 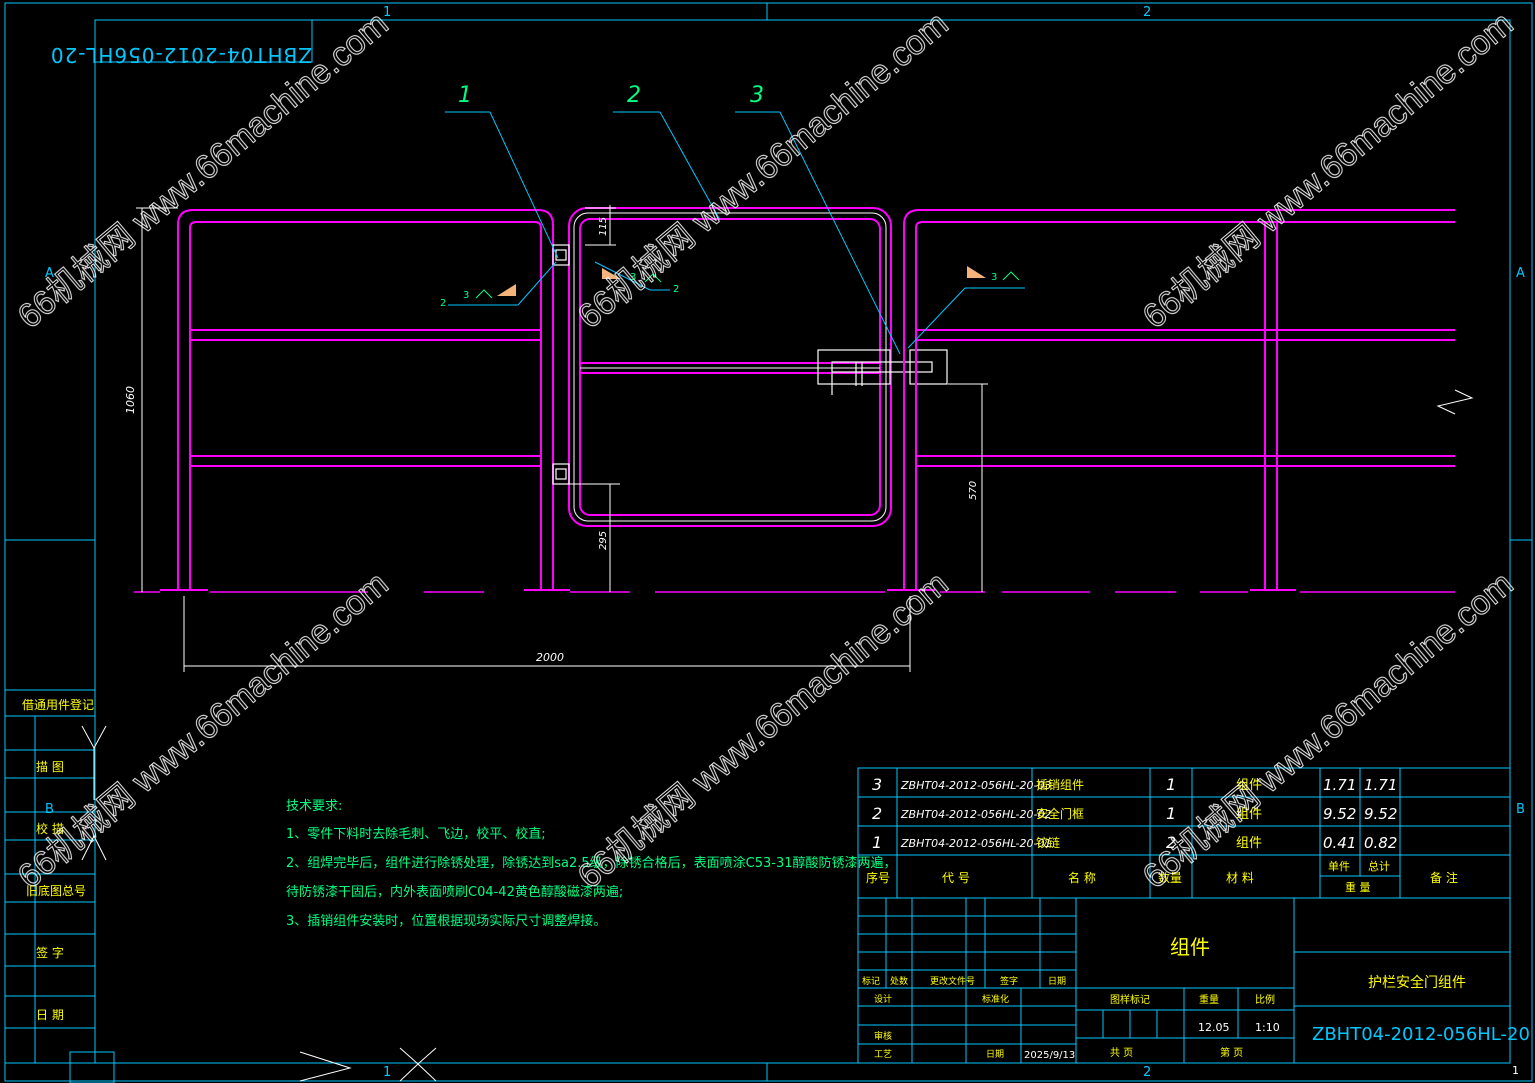 What do you see at coordinates (561, 474) in the screenshot?
I see `hinge-bottom` at bounding box center [561, 474].